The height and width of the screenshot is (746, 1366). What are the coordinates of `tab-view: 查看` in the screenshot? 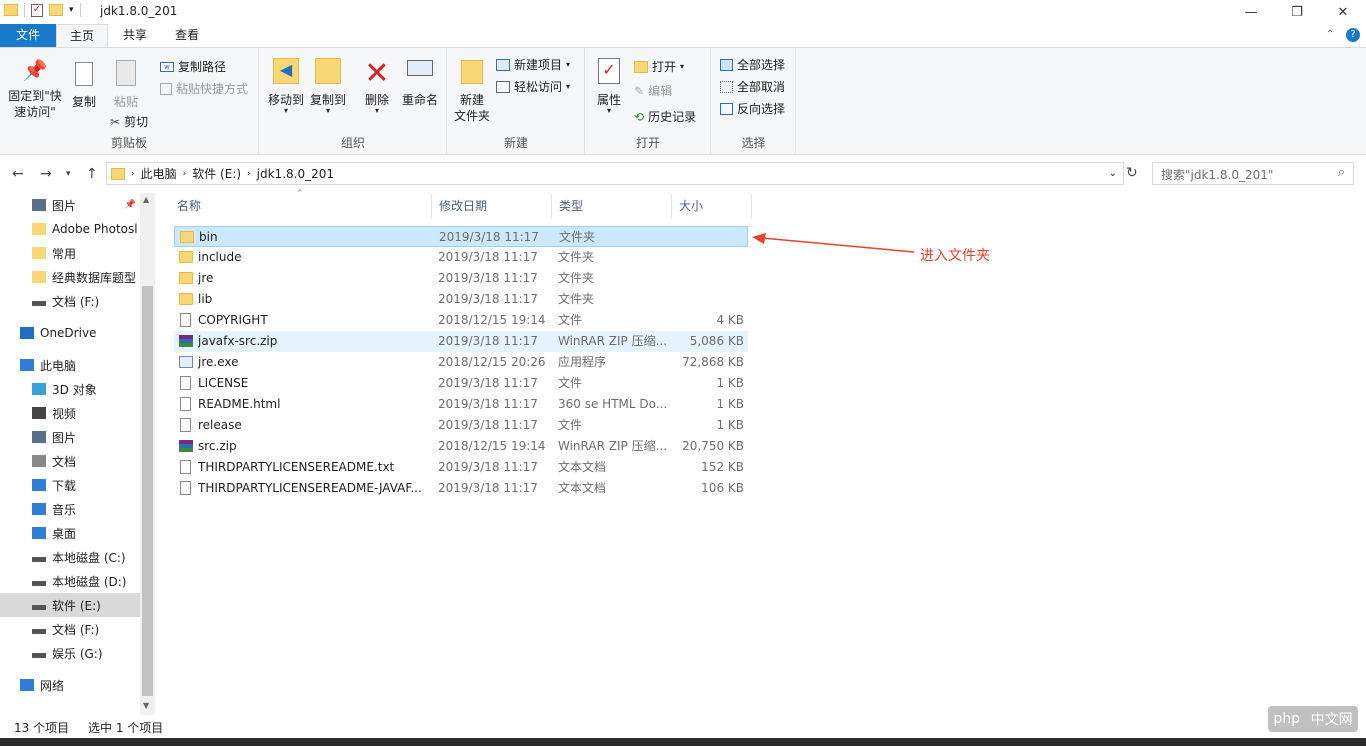 It's located at (187, 35).